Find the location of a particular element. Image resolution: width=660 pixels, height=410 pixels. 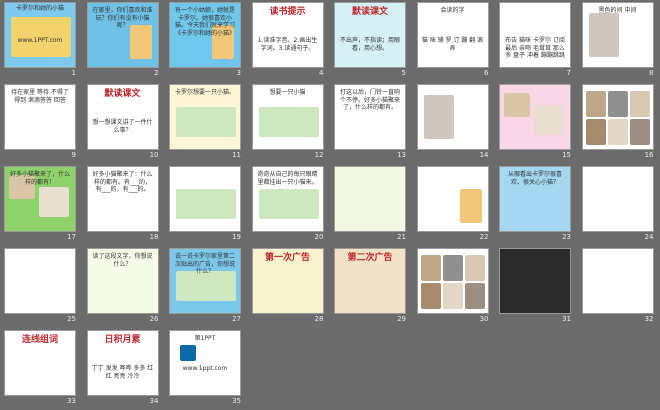

slide-title: 好多小猫聚来了，什么样的都有！ is located at coordinates (39, 178).